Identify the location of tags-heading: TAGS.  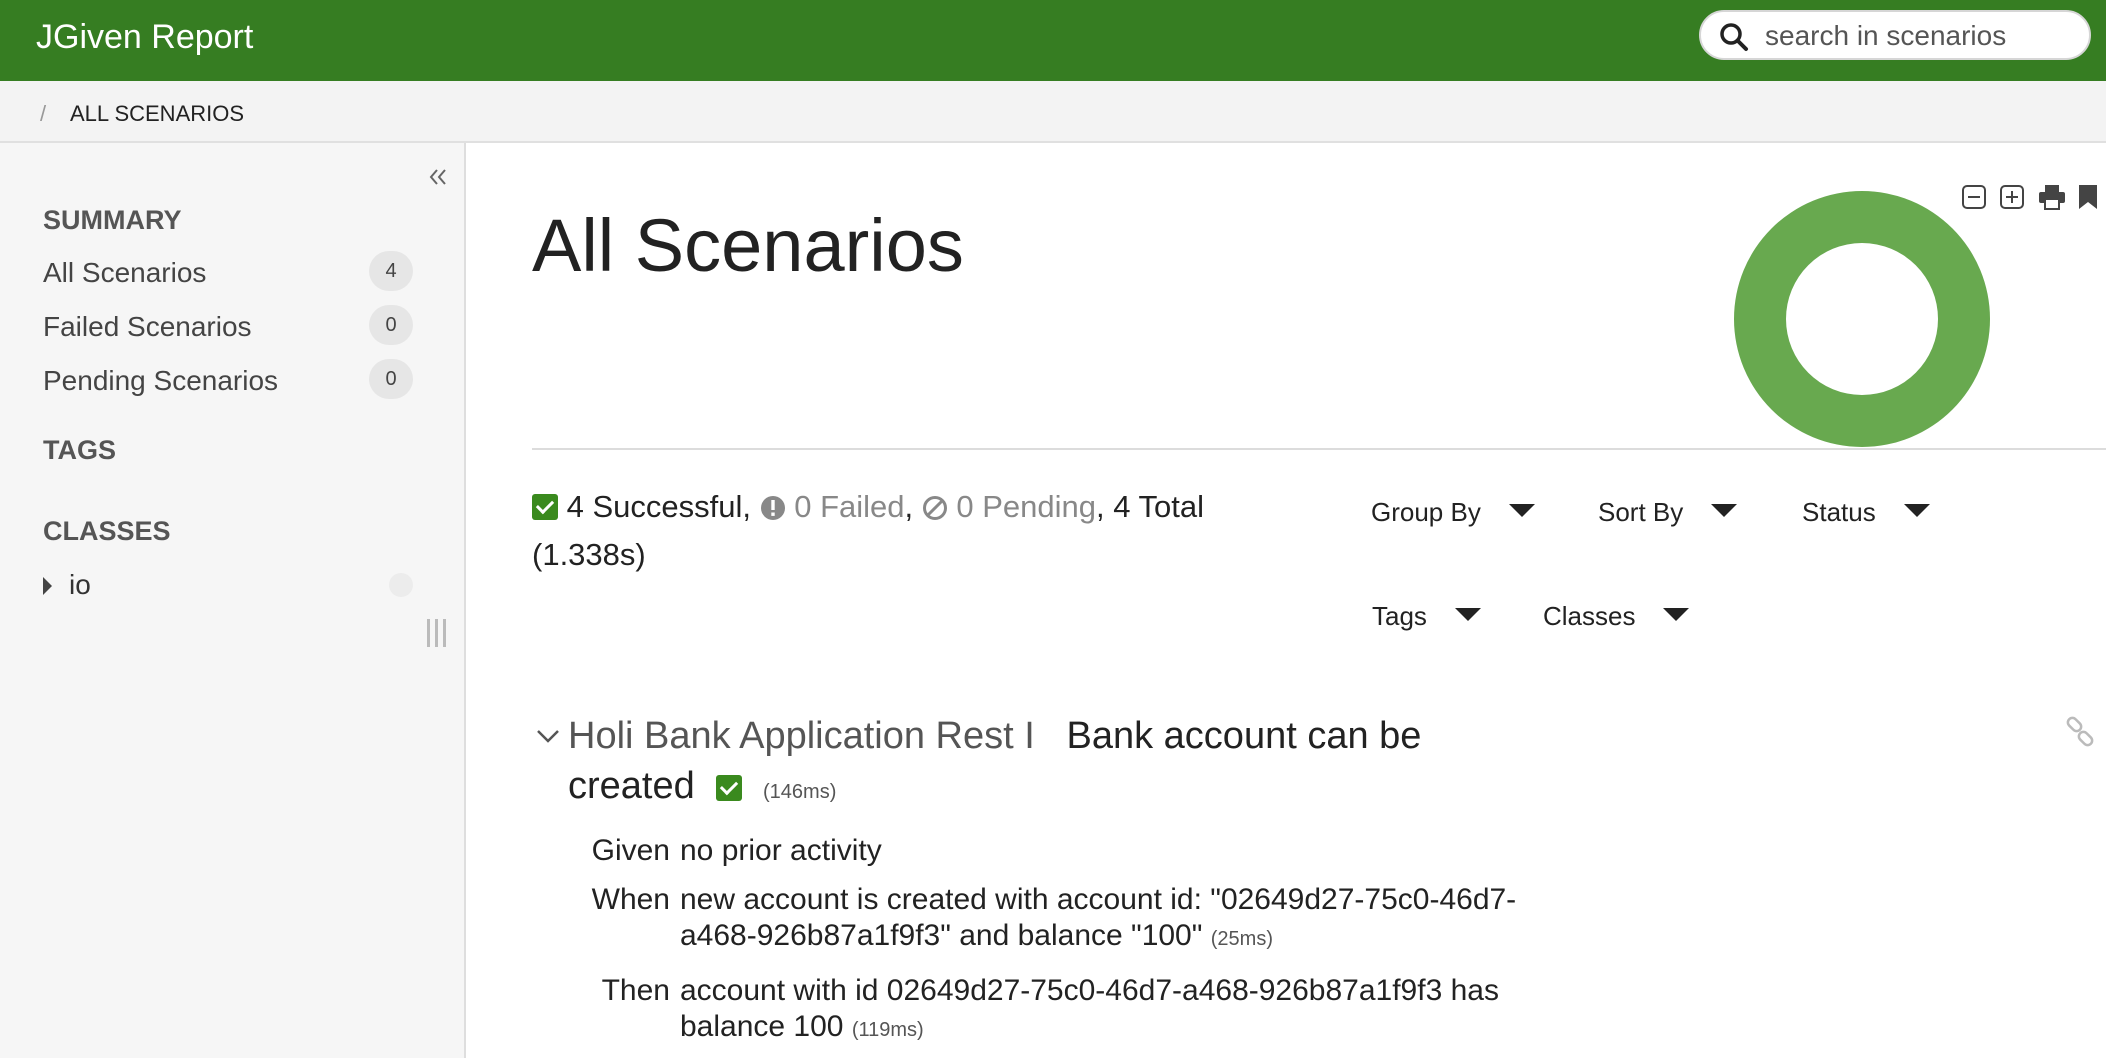
(79, 450).